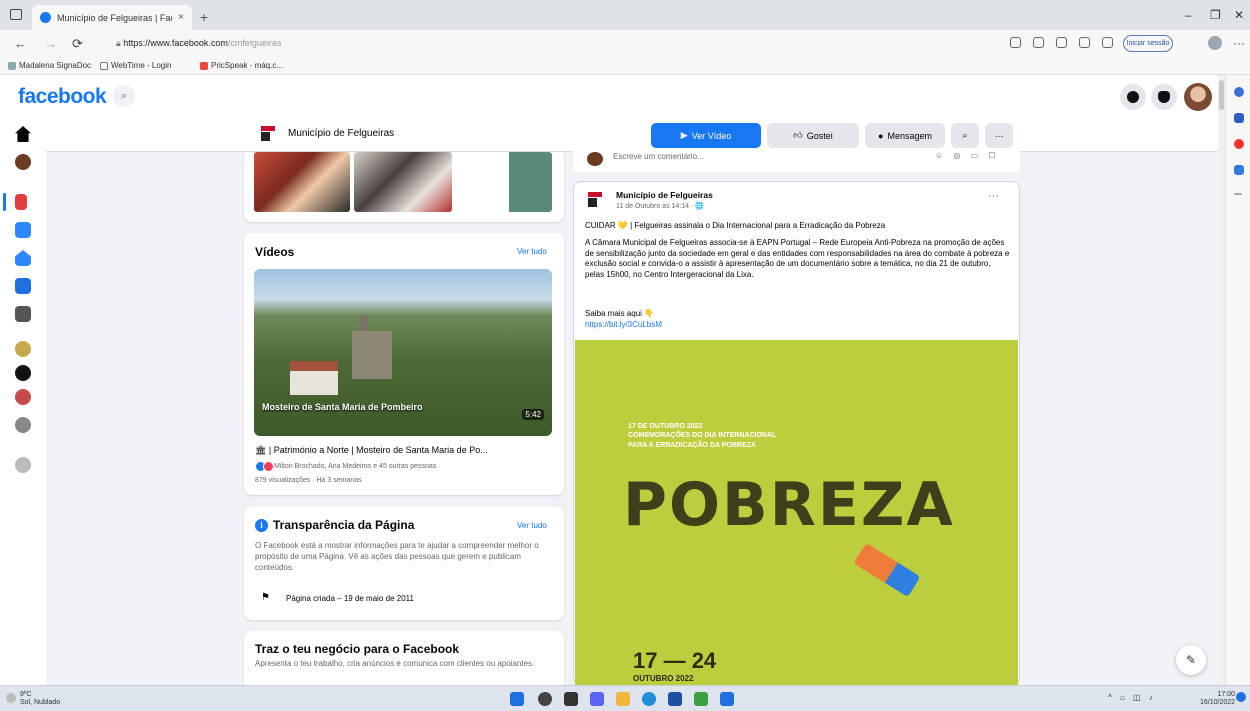 The height and width of the screenshot is (711, 1250). What do you see at coordinates (1221, 95) in the screenshot?
I see `scrollbar-thumb` at bounding box center [1221, 95].